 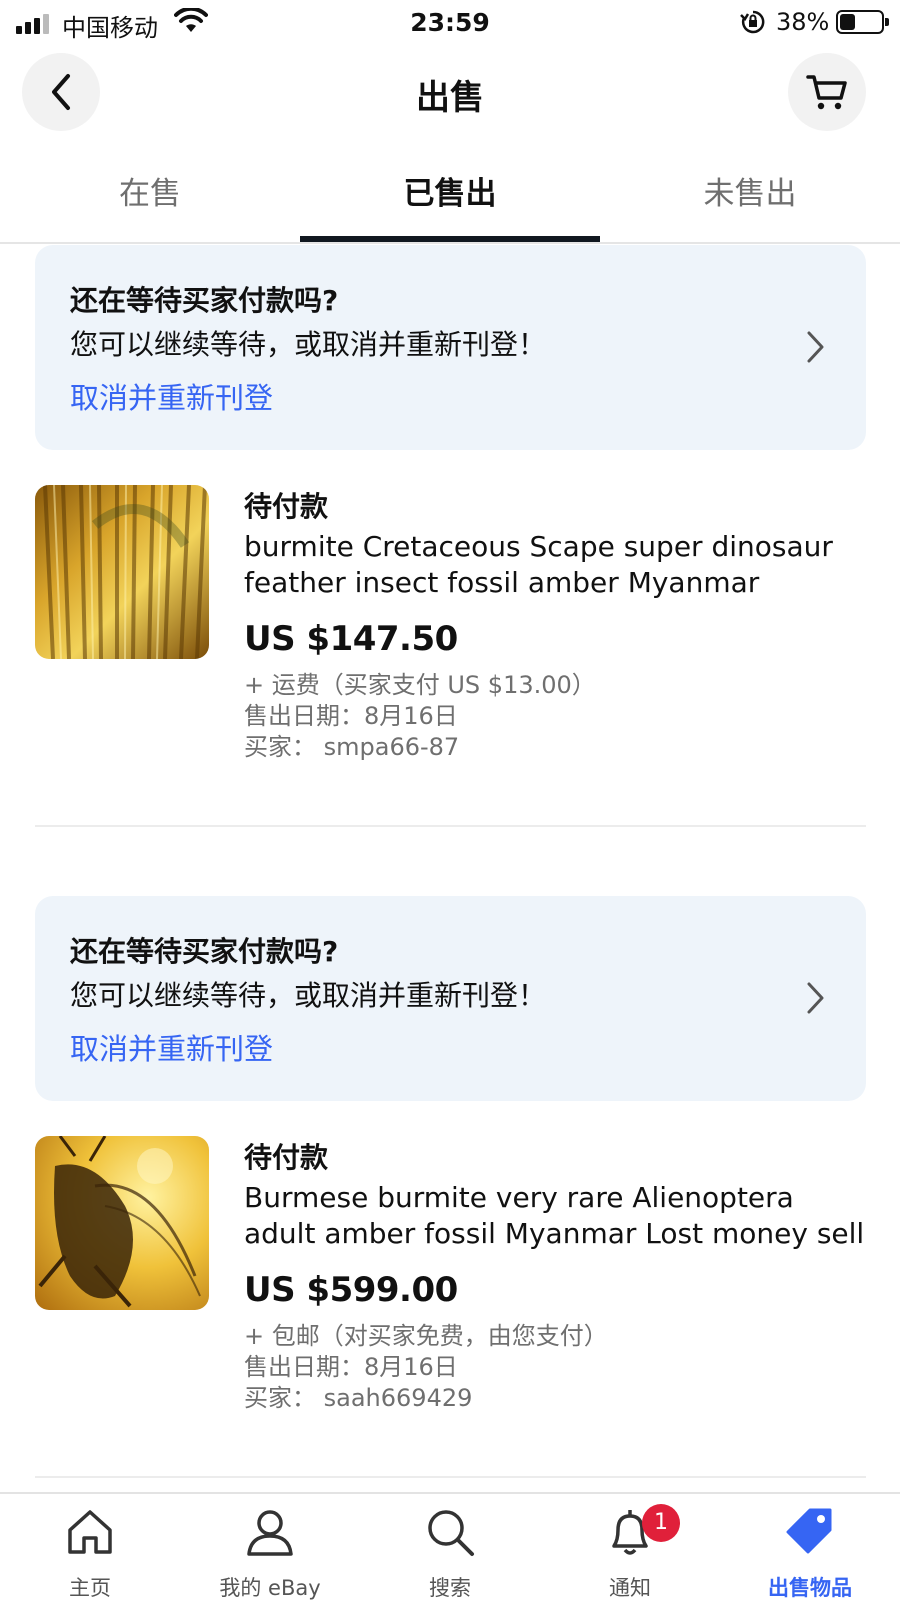 What do you see at coordinates (450, 1588) in the screenshot?
I see `nav-label: 搜索` at bounding box center [450, 1588].